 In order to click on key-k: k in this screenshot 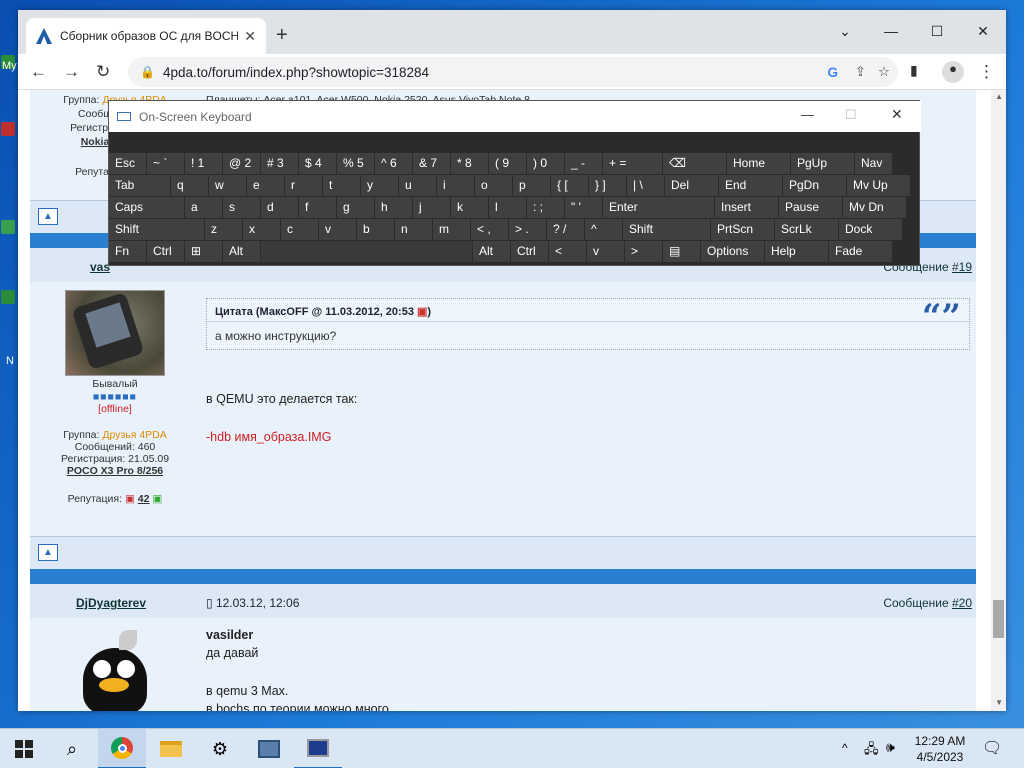, I will do `click(469, 207)`.